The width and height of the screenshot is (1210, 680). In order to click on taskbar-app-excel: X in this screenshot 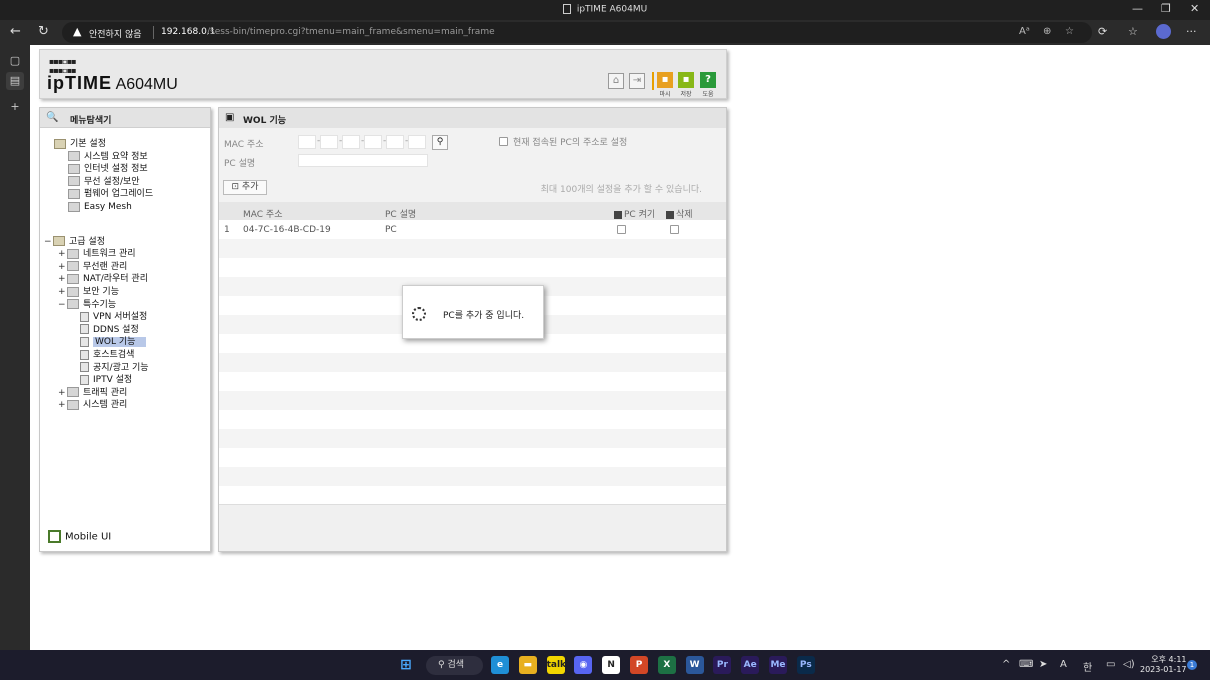, I will do `click(666, 665)`.